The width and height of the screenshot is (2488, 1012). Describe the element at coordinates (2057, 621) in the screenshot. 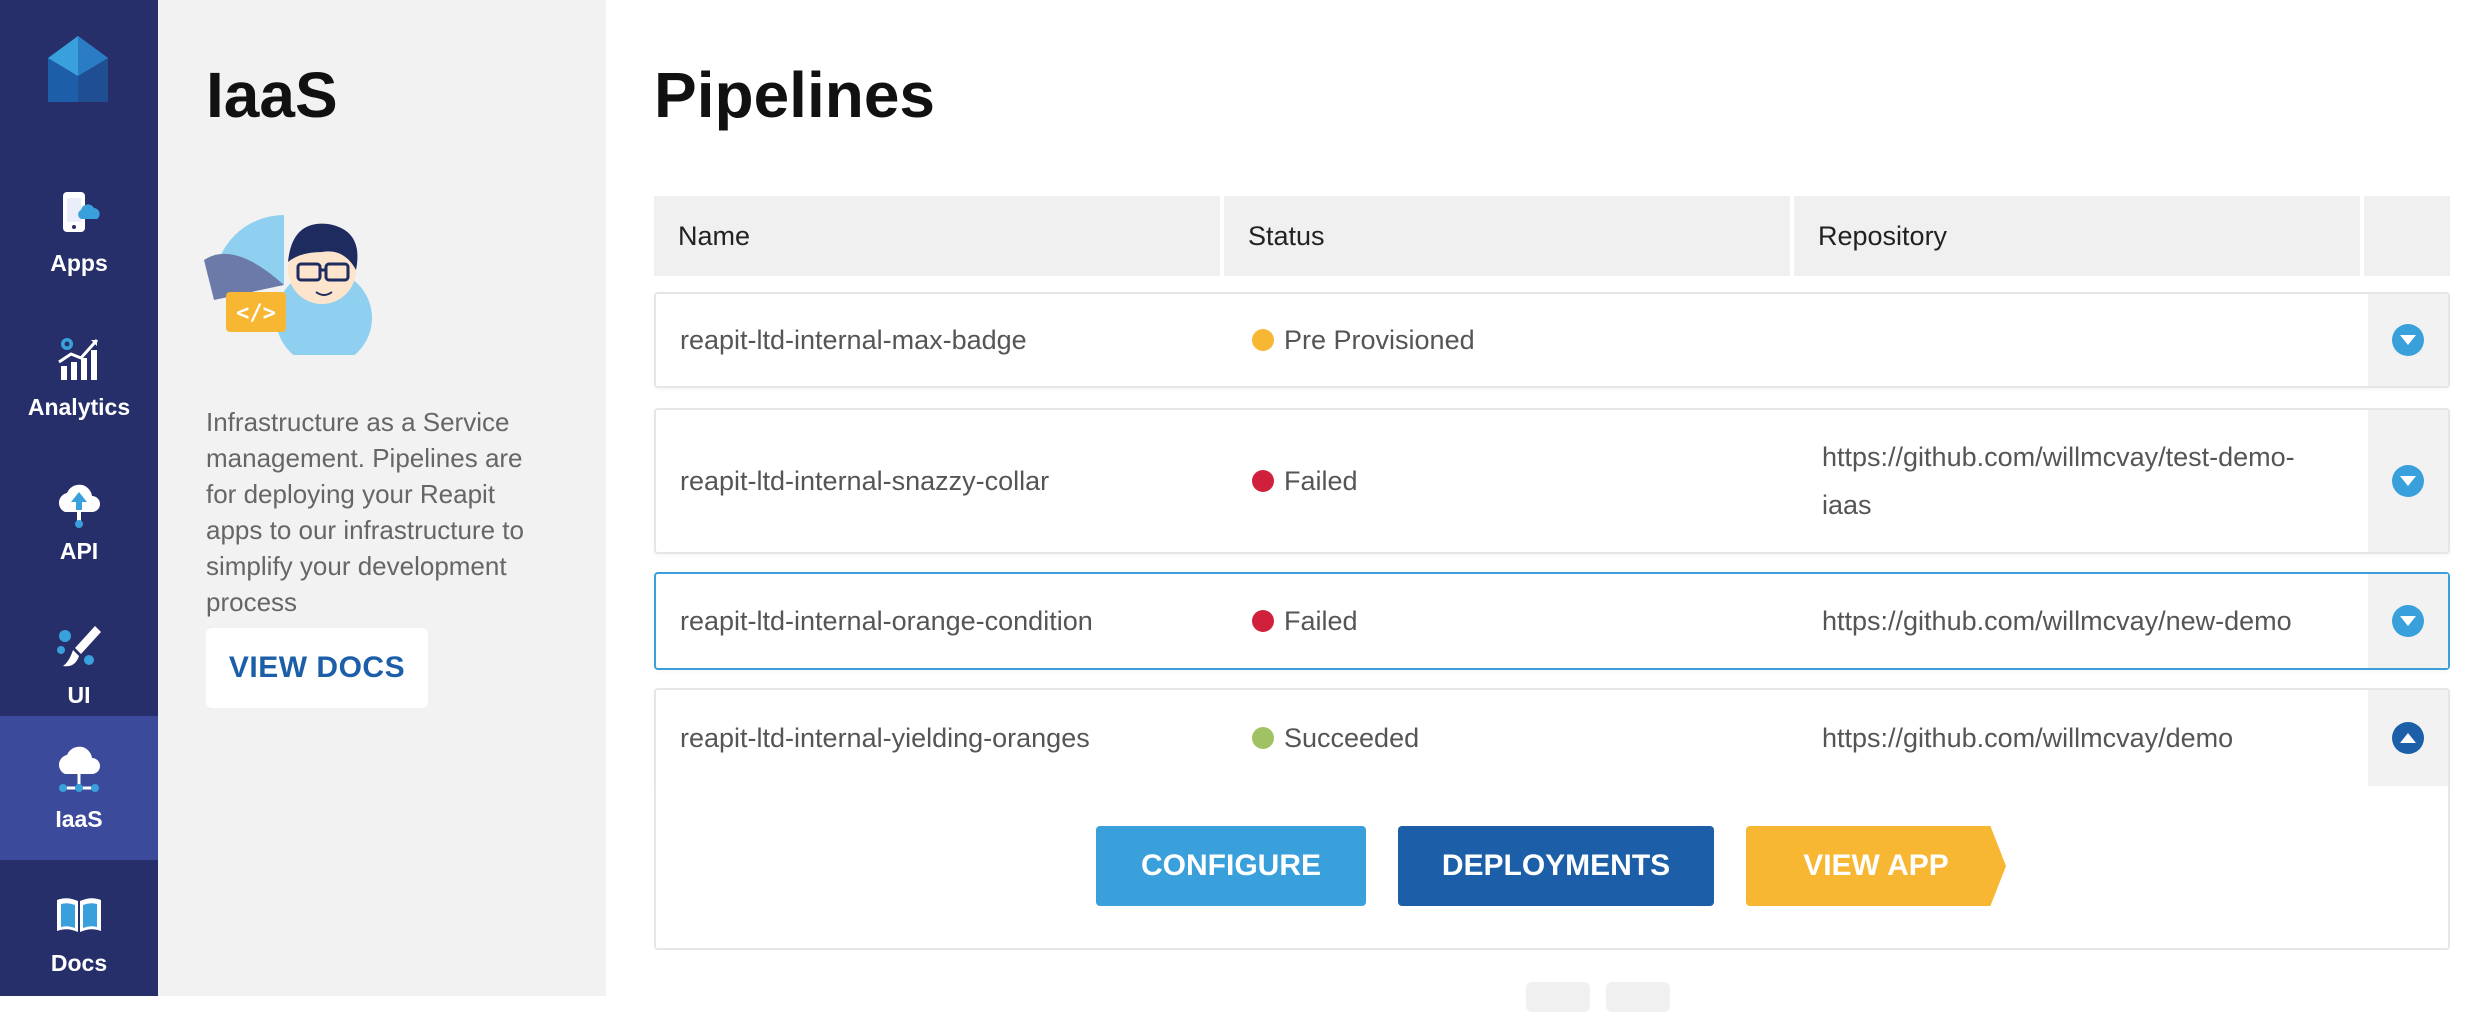

I see `pipeline-repository: https://github.com/willmcvay/new-demo` at that location.